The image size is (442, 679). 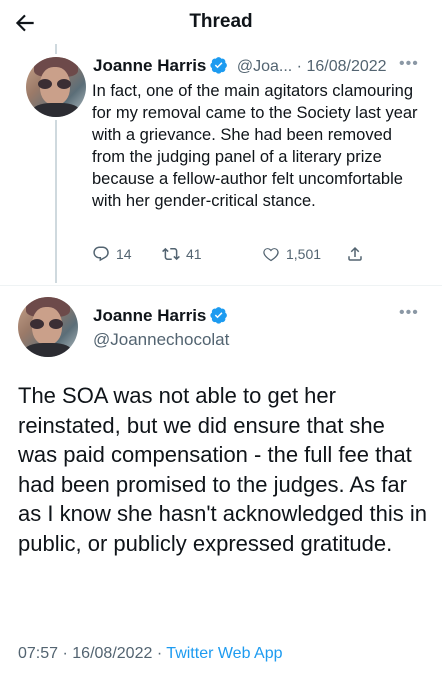 What do you see at coordinates (101, 254) in the screenshot?
I see `reply-icon` at bounding box center [101, 254].